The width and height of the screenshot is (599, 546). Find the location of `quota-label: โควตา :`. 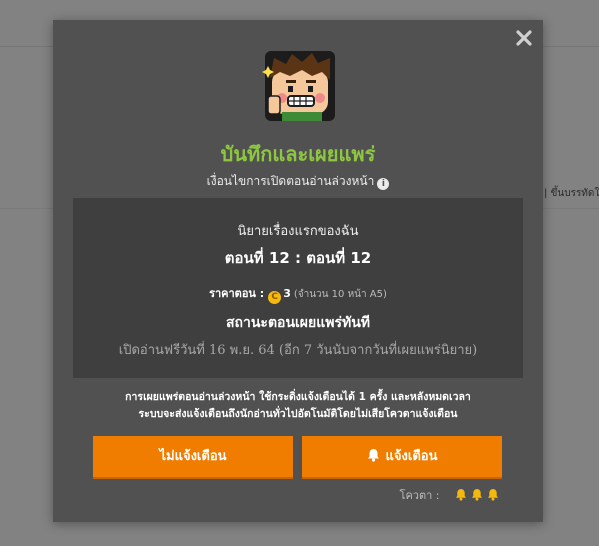

quota-label: โควตา : is located at coordinates (419, 495).